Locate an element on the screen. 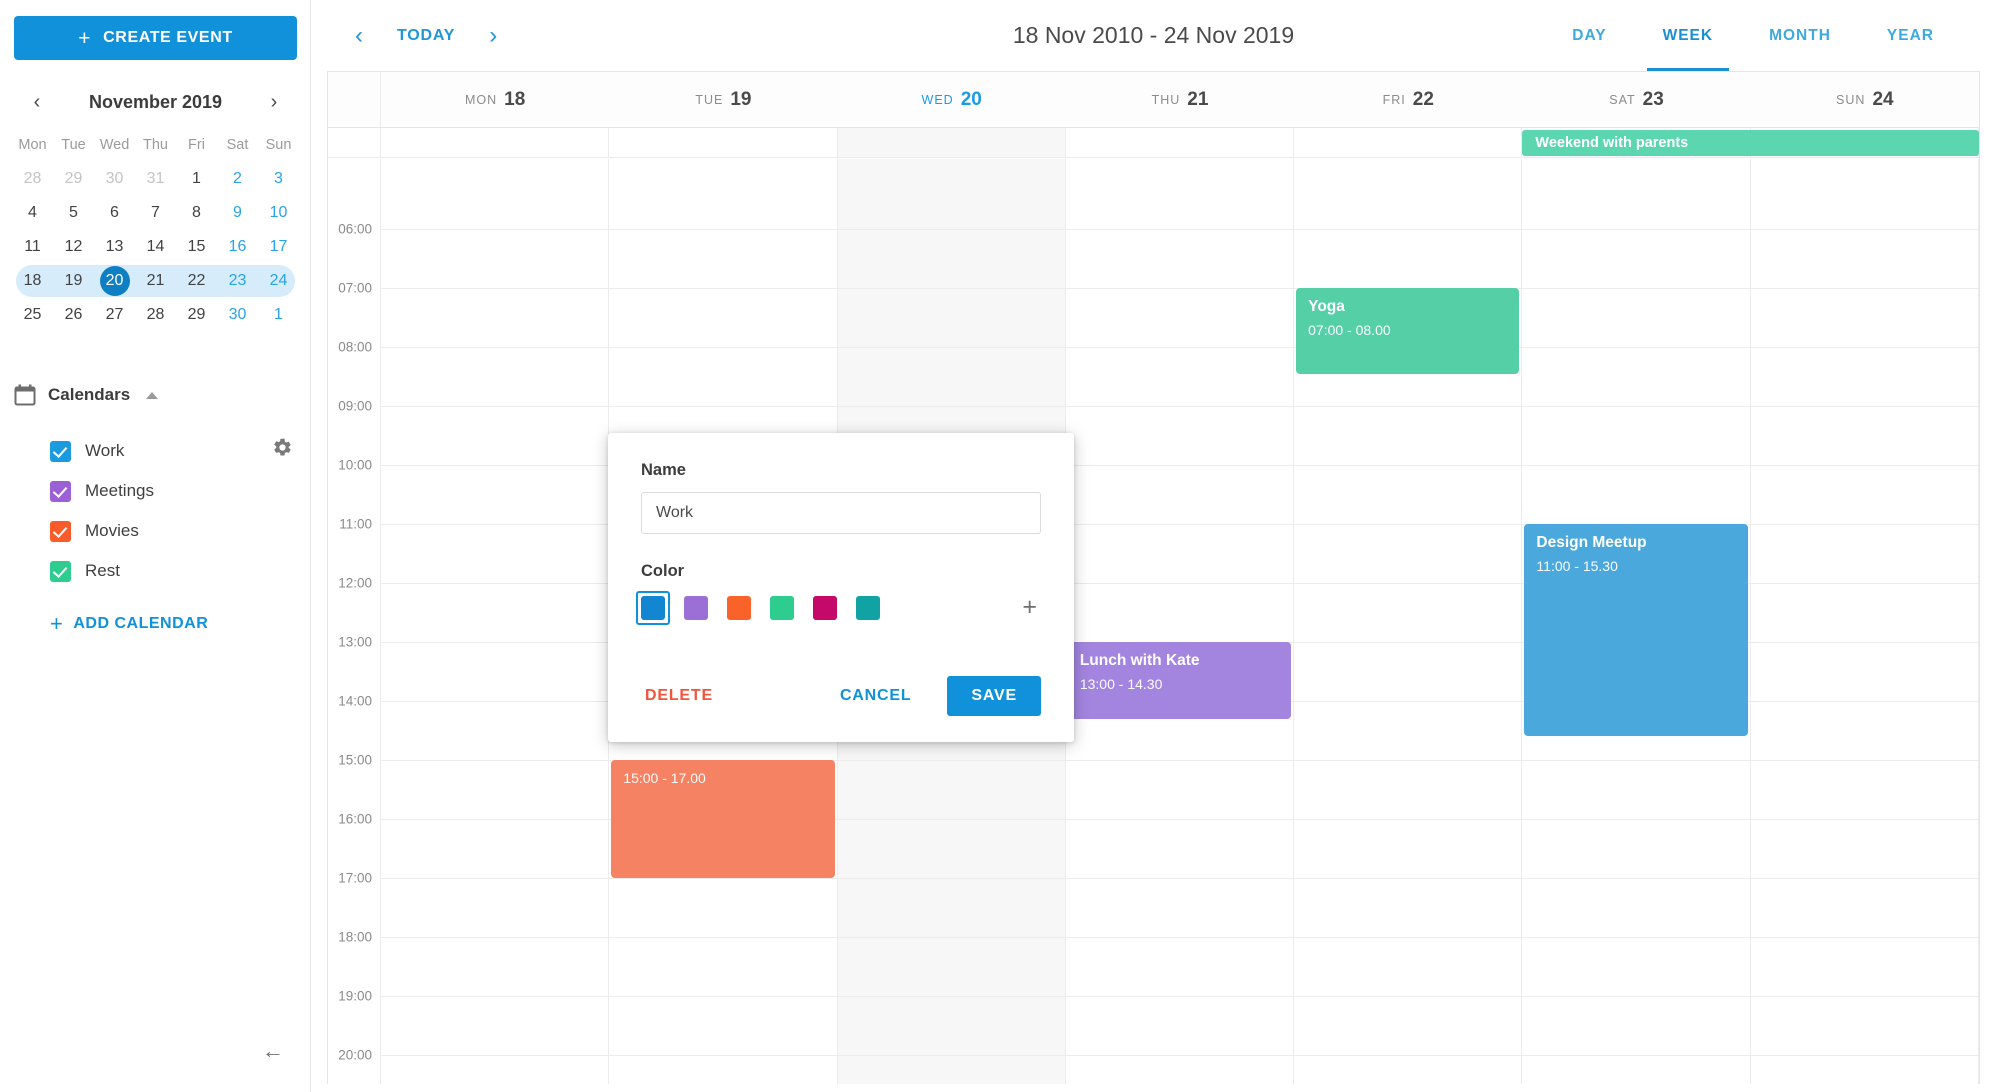 The height and width of the screenshot is (1092, 1996). name-input is located at coordinates (841, 513).